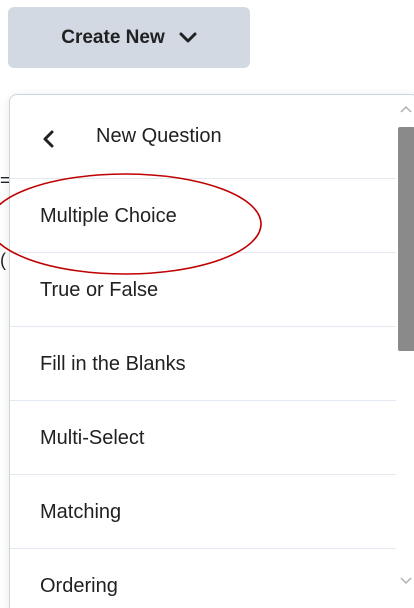 Image resolution: width=414 pixels, height=608 pixels. What do you see at coordinates (203, 438) in the screenshot?
I see `menu-item-multi-select: Multi-Select` at bounding box center [203, 438].